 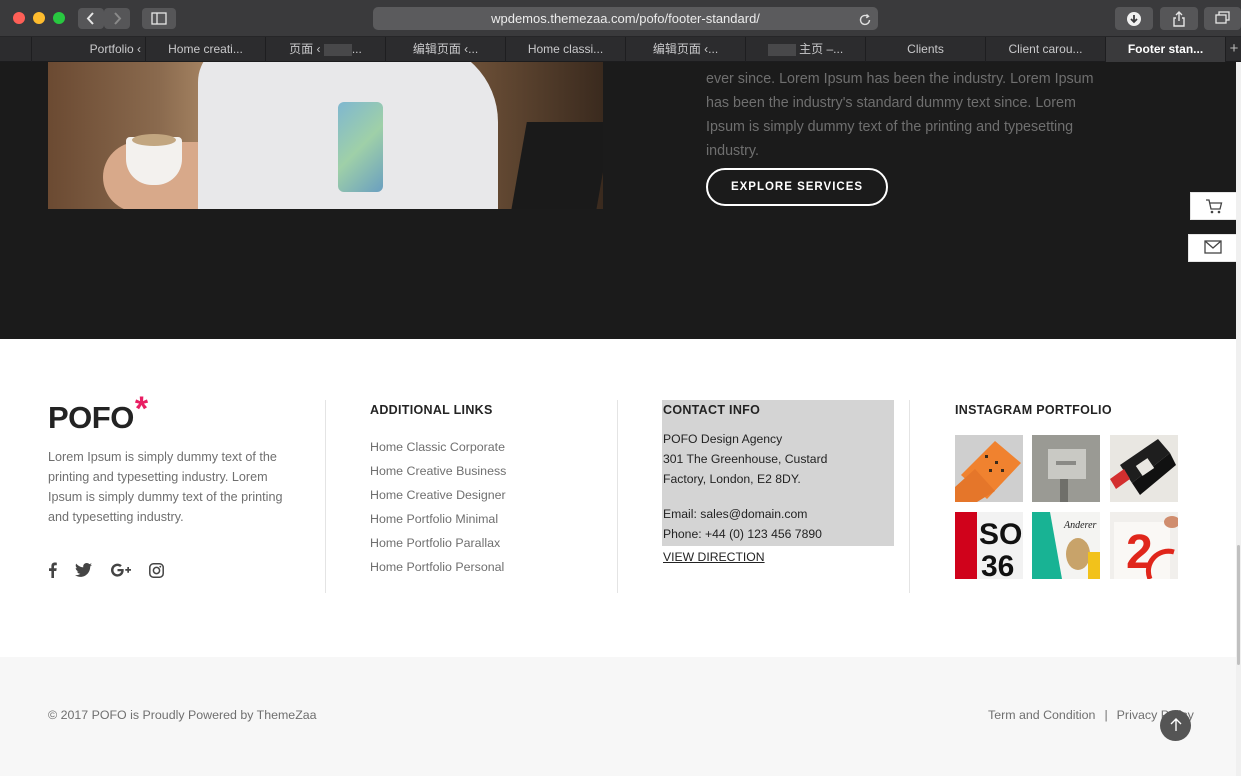 I want to click on link-home-creative-business: Home Creative Business, so click(x=438, y=471).